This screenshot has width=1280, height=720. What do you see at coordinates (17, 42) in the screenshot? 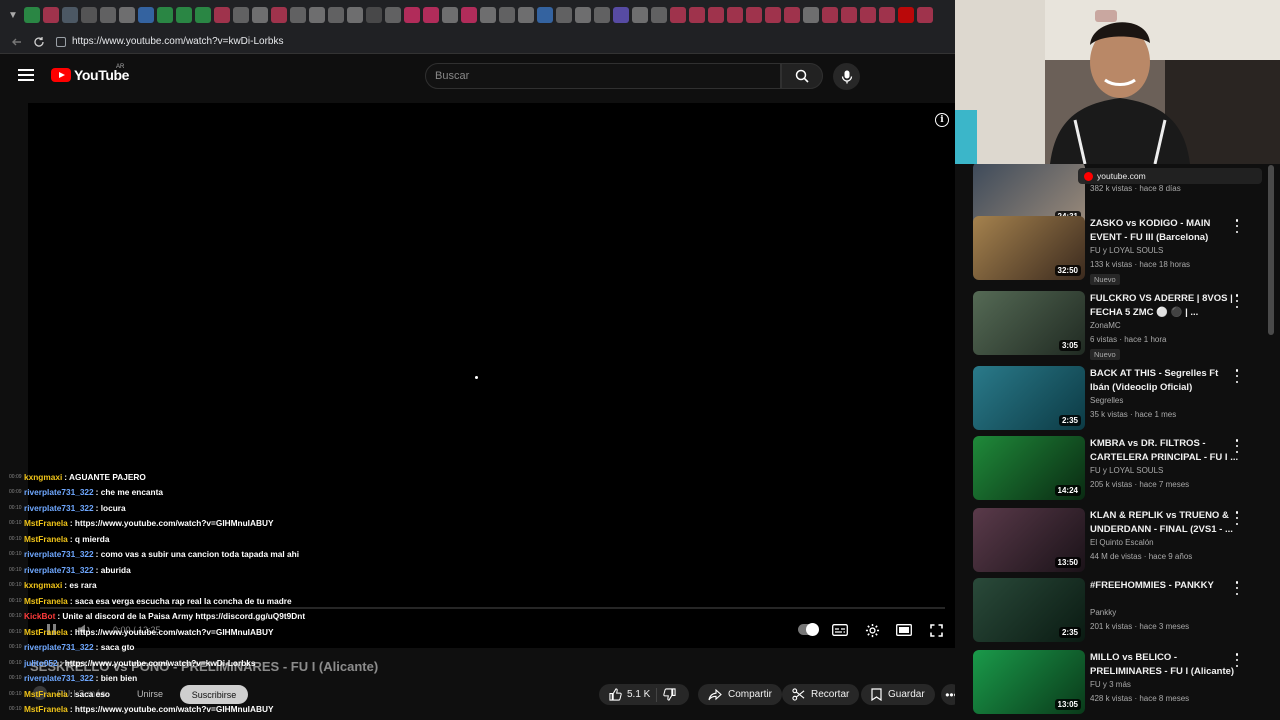
I see `back-button` at bounding box center [17, 42].